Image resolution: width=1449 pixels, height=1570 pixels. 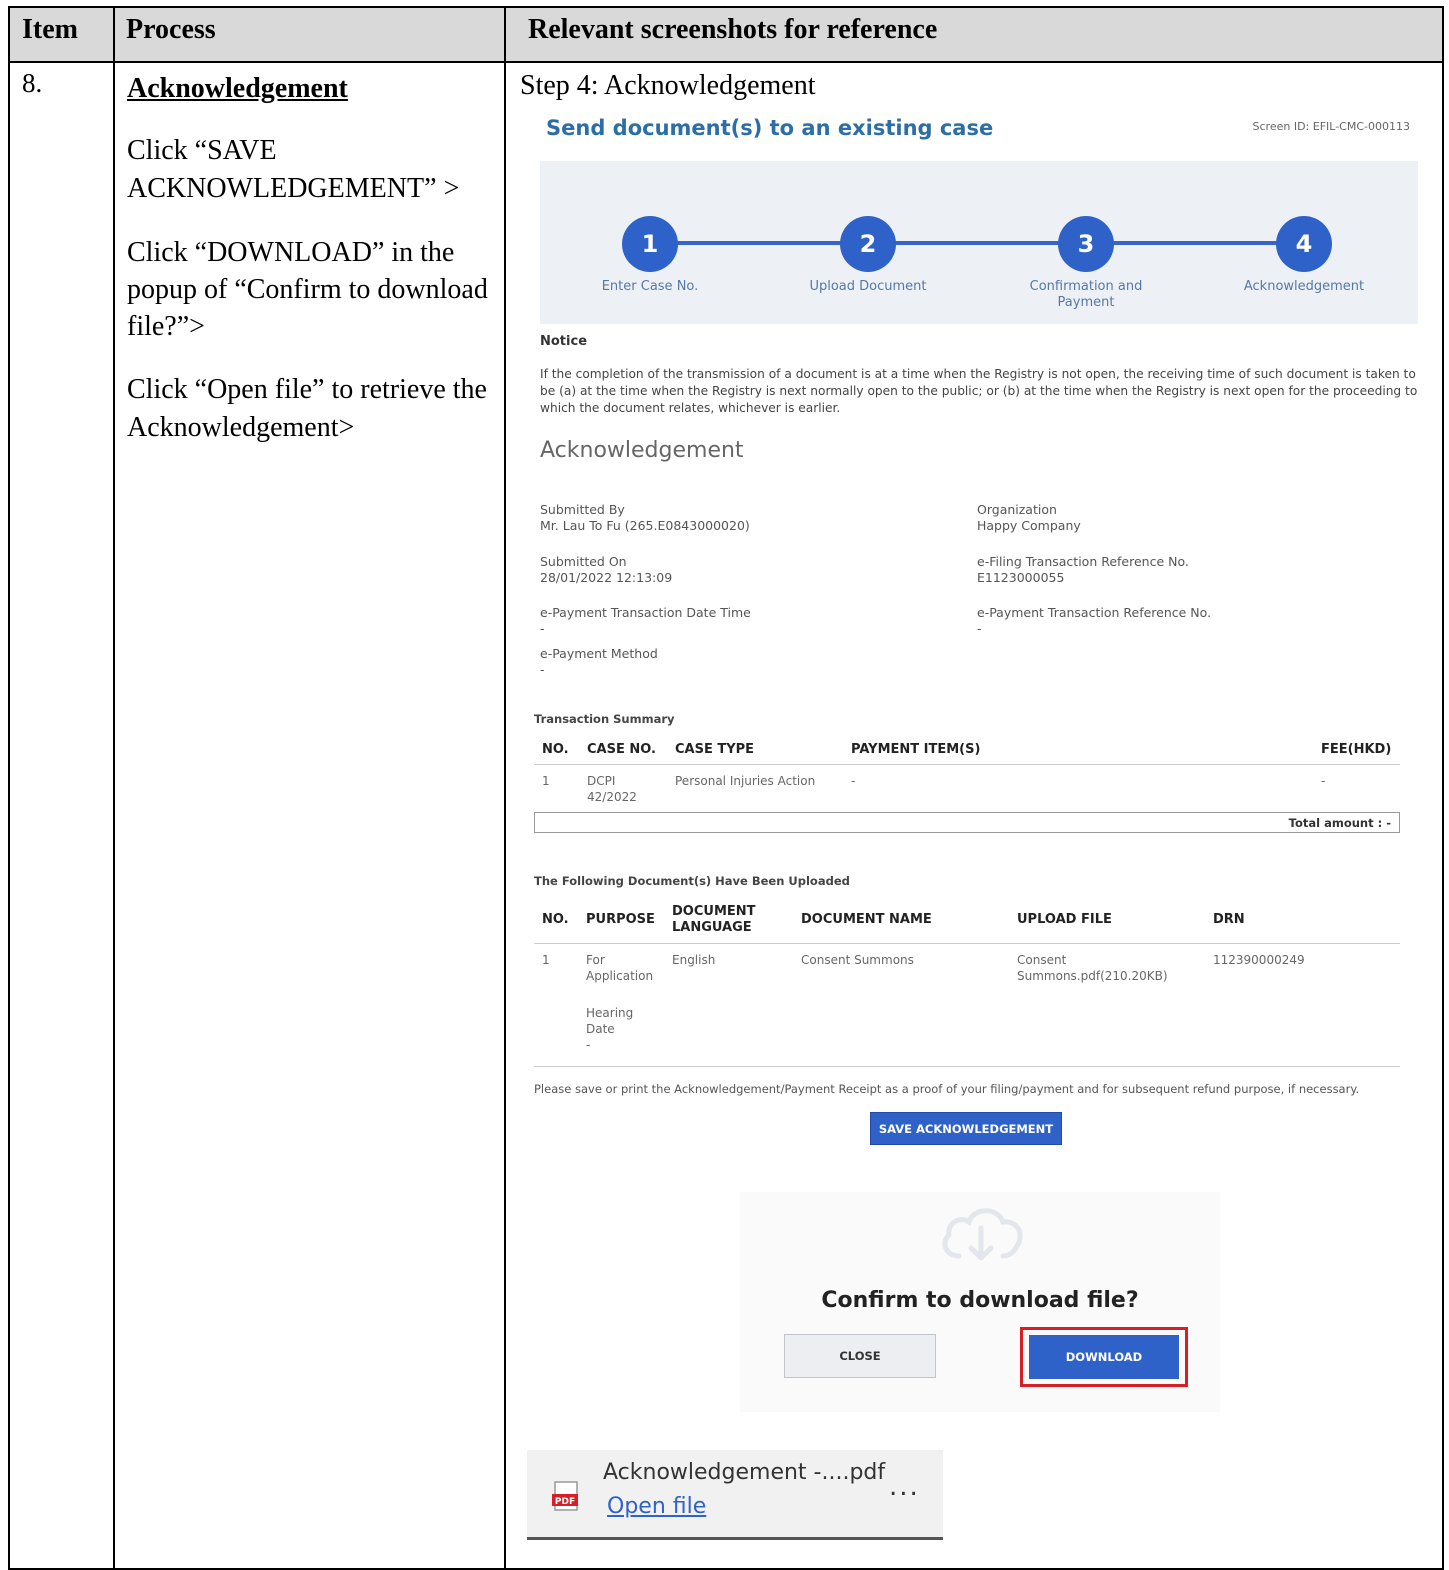 What do you see at coordinates (656, 1506) in the screenshot?
I see `open-file-link: Open file` at bounding box center [656, 1506].